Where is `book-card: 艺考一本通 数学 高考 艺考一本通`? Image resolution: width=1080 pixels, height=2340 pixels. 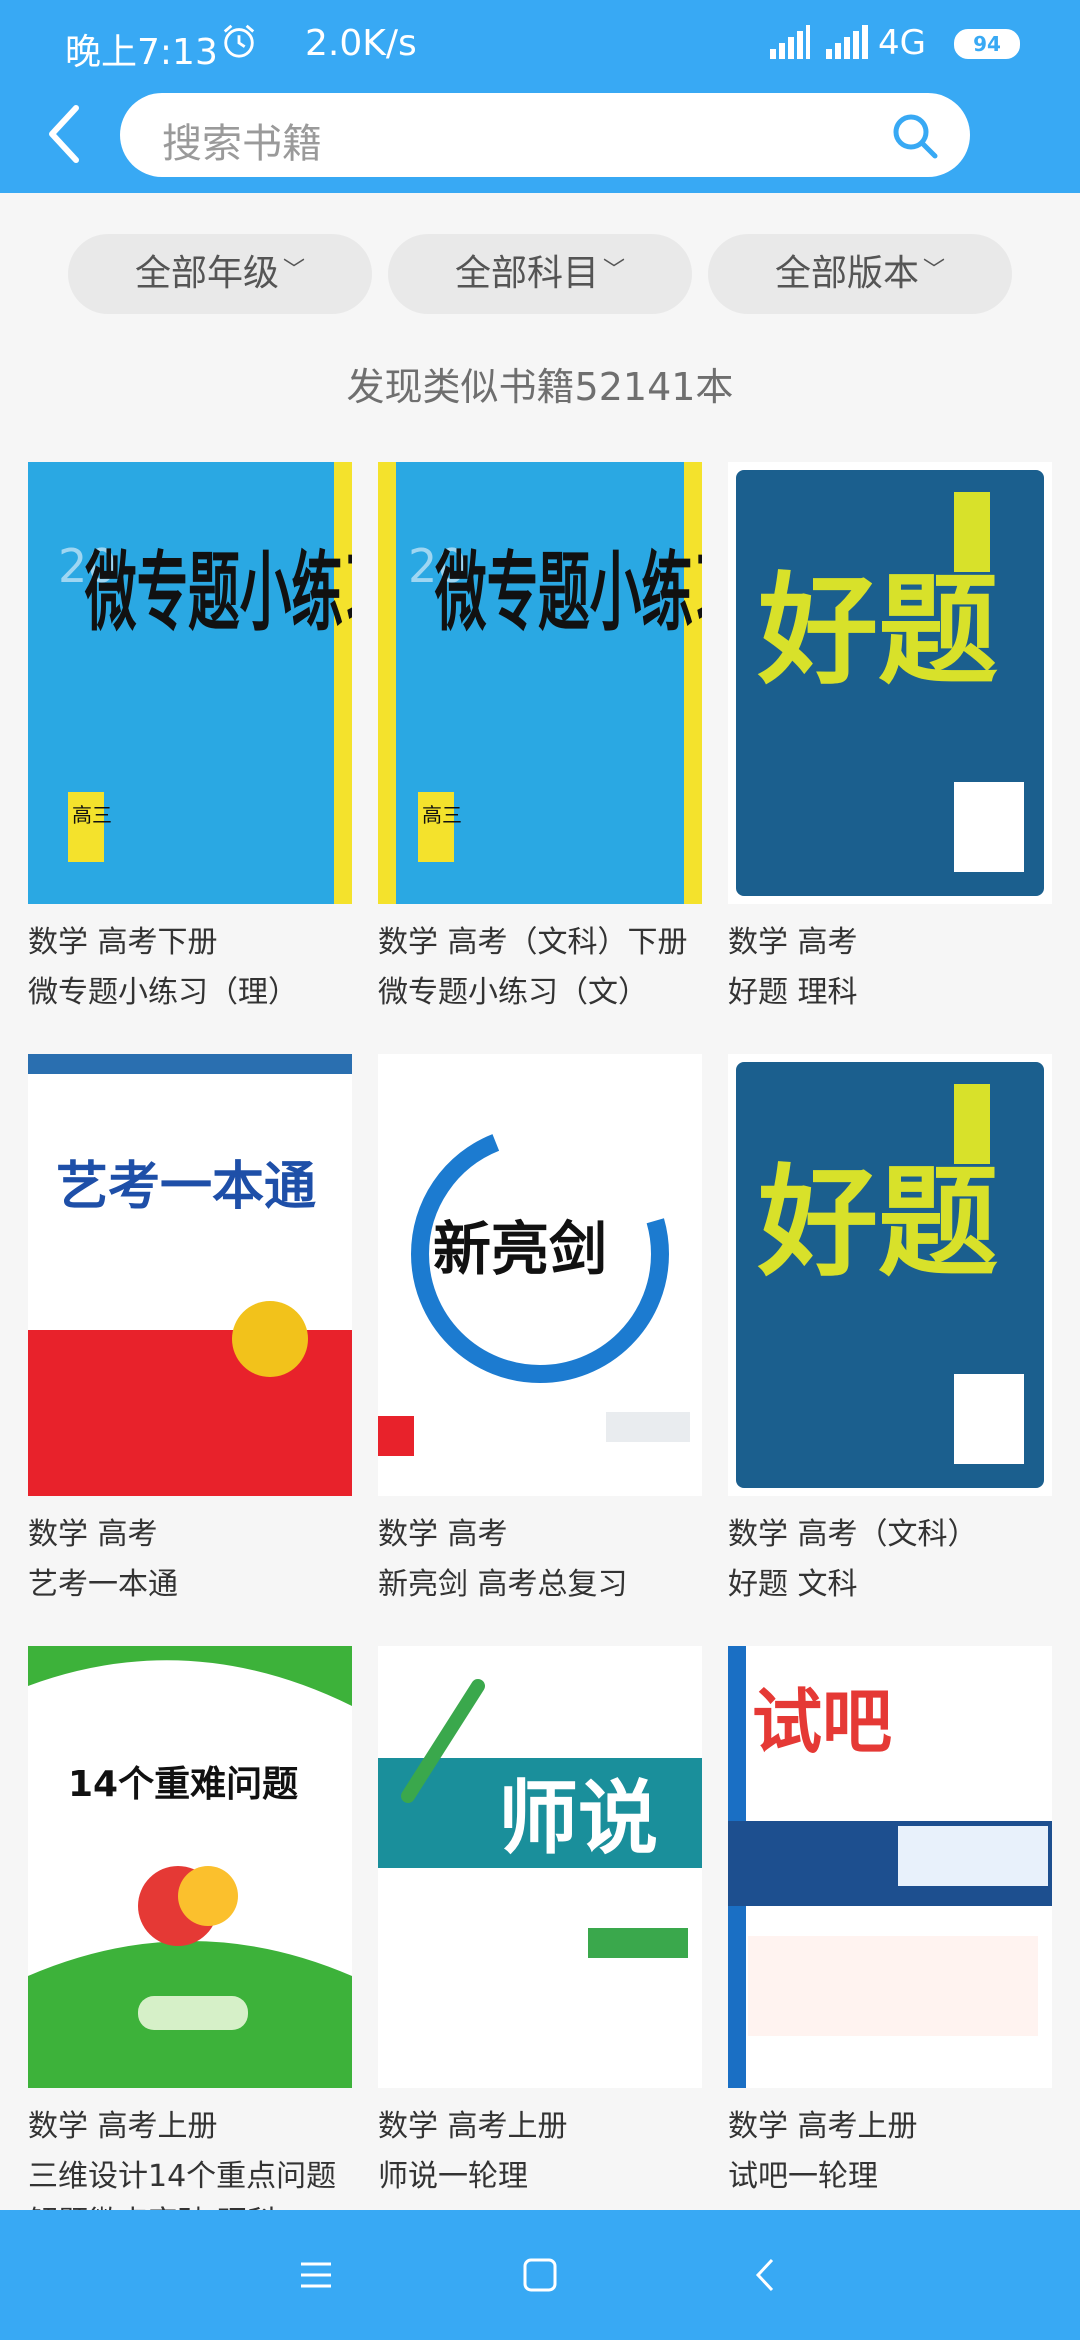 book-card: 艺考一本通 数学 高考 艺考一本通 is located at coordinates (190, 1332).